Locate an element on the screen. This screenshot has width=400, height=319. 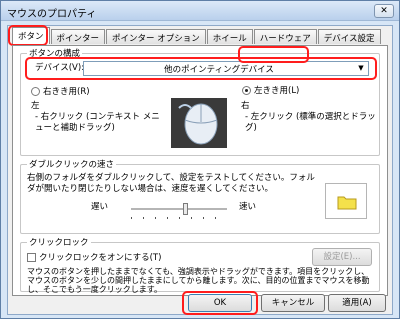
device-highlight is located at coordinates (201, 68).